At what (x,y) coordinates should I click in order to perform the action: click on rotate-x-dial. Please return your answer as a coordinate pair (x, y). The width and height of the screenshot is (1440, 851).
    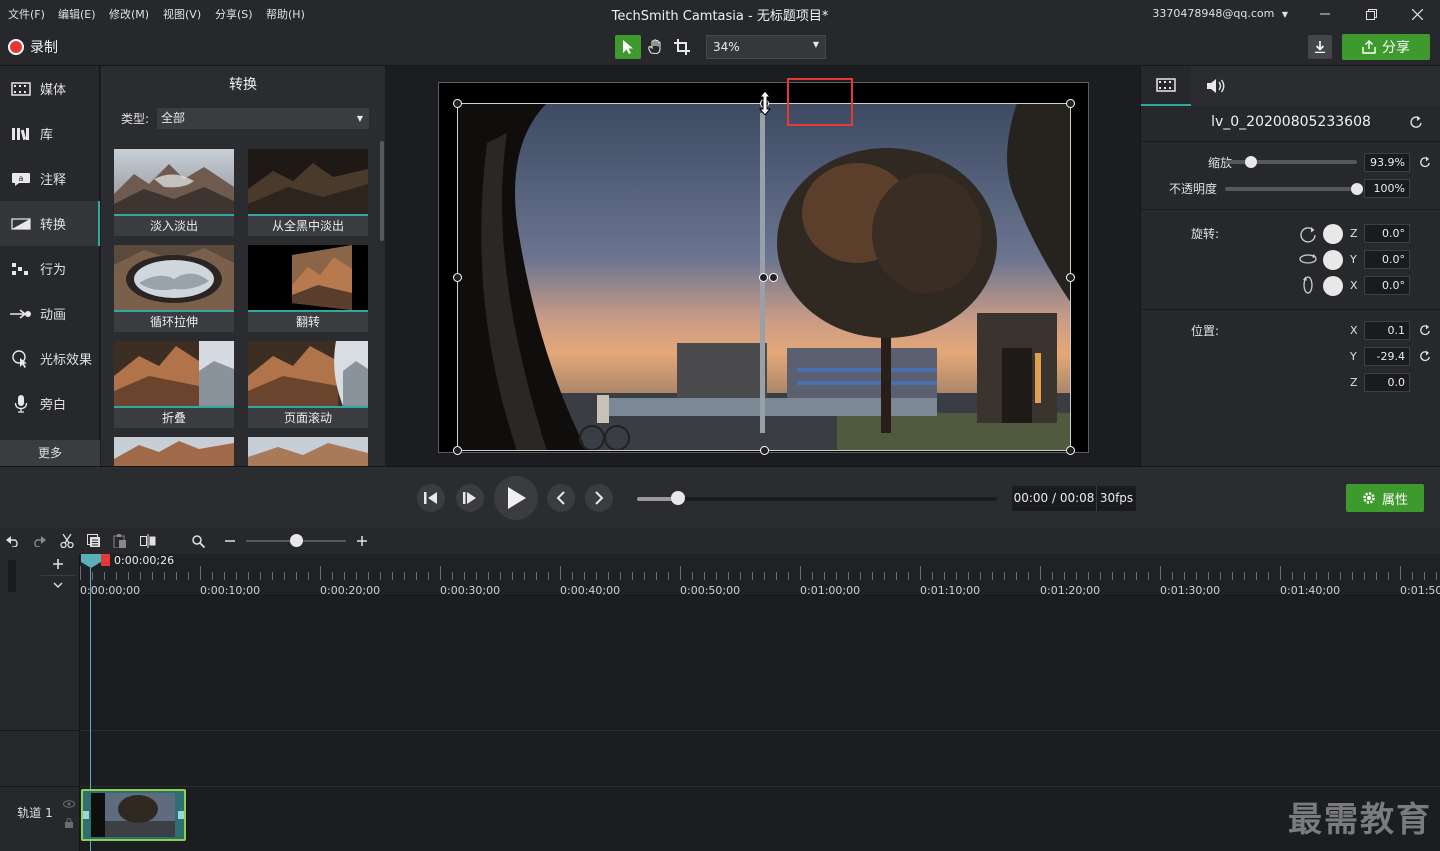
    Looking at the image, I should click on (1333, 286).